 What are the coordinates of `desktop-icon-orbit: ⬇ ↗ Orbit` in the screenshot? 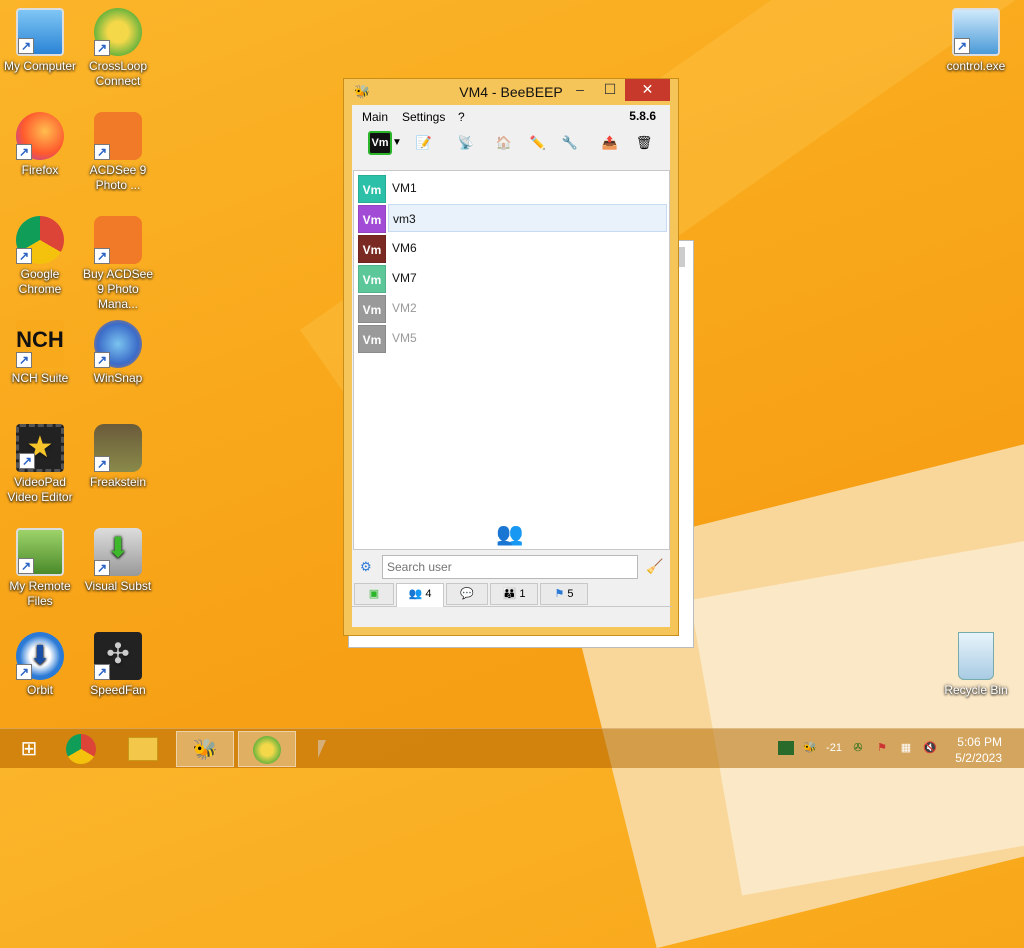 It's located at (40, 665).